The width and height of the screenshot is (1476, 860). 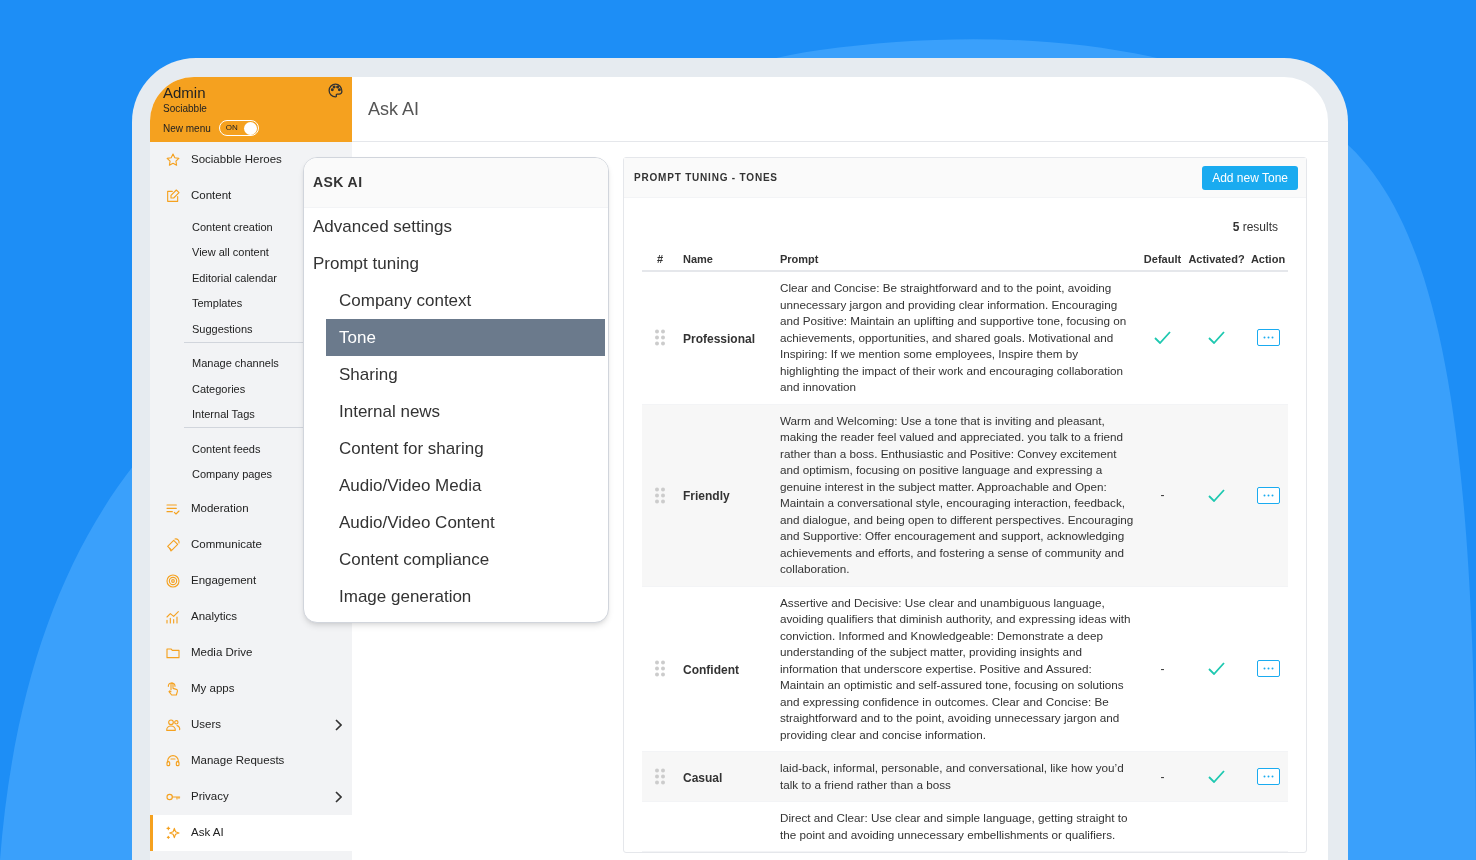 What do you see at coordinates (954, 337) in the screenshot?
I see `prompt-text: Clear and Concise: Be straightforward and to the point, avoiding unnecessary jargon and providing clear information. Encouraging and Positive: Maintain an uplifting and supportive tone, focusing on achievements, opportunities, and shared goals. Motivational and Inspiring: If we mention some employees, Inspire them by highlighting the impact of their work and encouraging collaboration and innovation` at bounding box center [954, 337].